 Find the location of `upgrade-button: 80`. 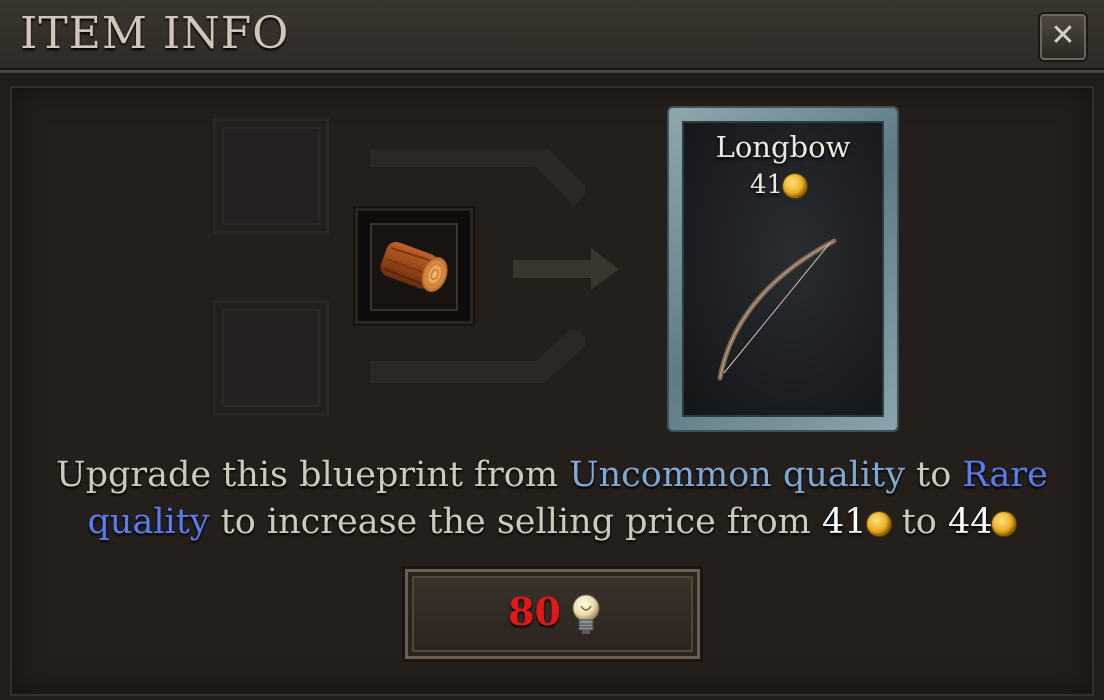

upgrade-button: 80 is located at coordinates (552, 614).